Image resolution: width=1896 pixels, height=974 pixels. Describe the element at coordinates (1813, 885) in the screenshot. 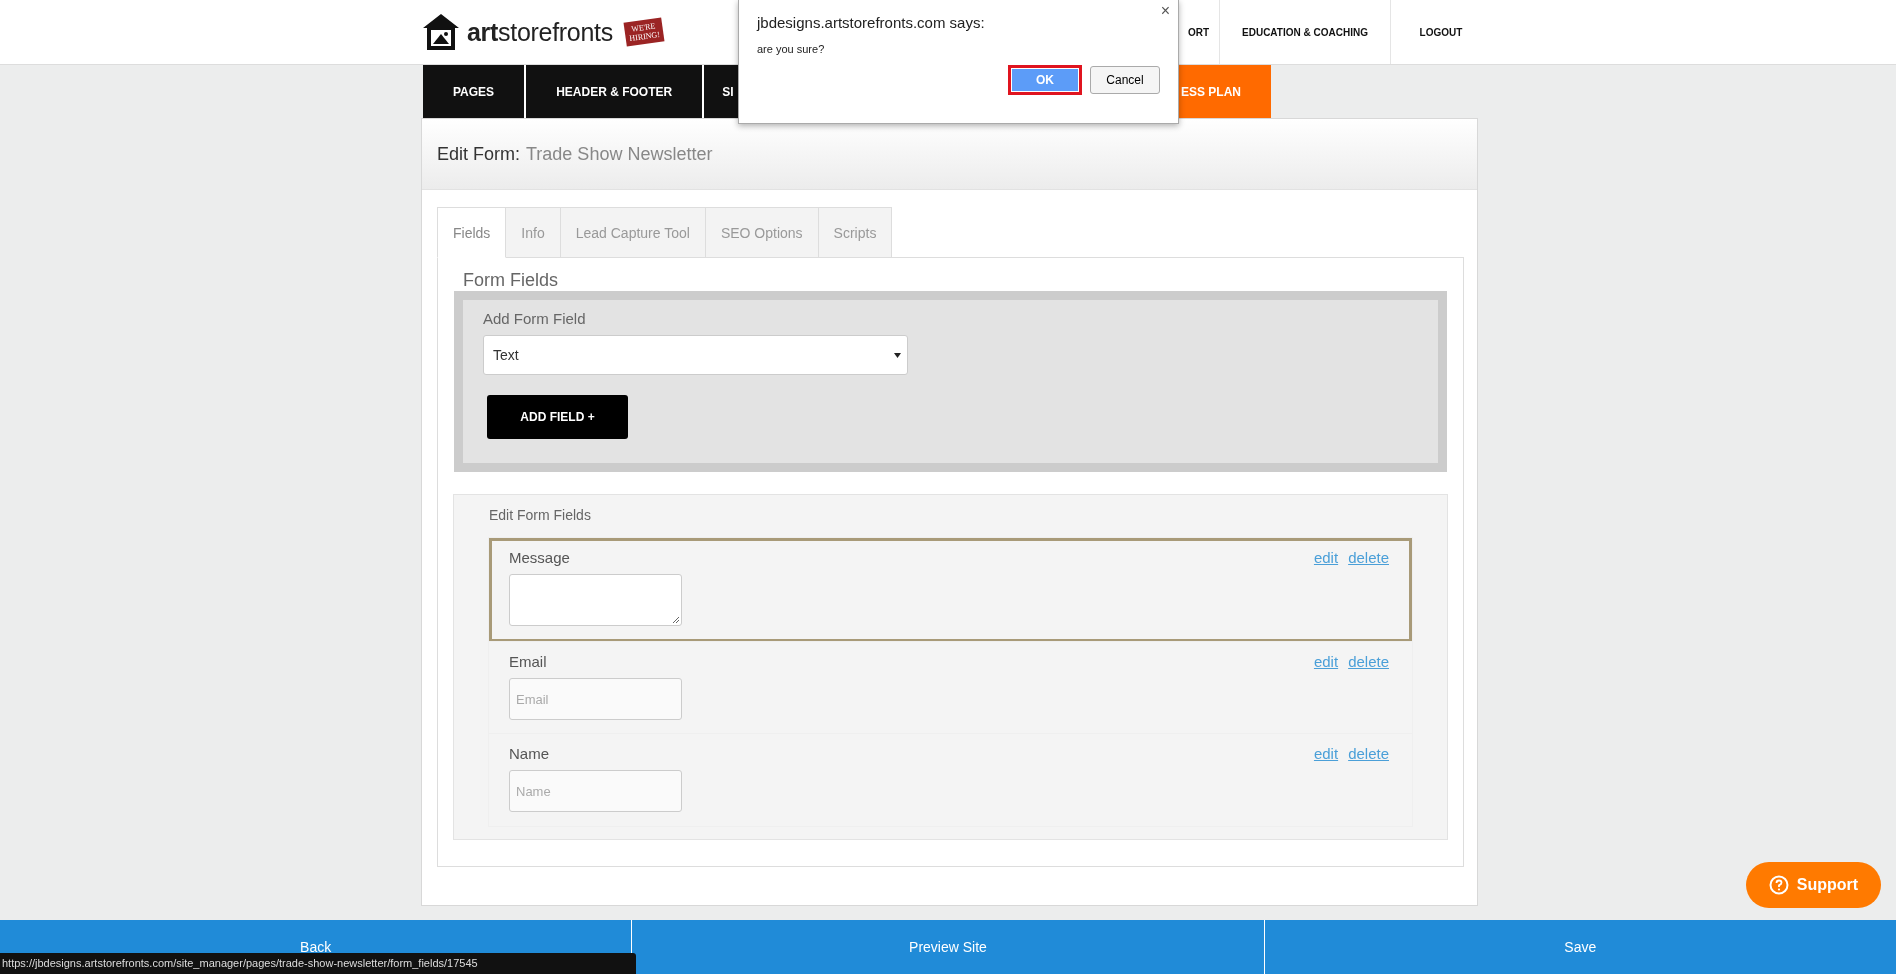

I see `support-button: Support` at that location.